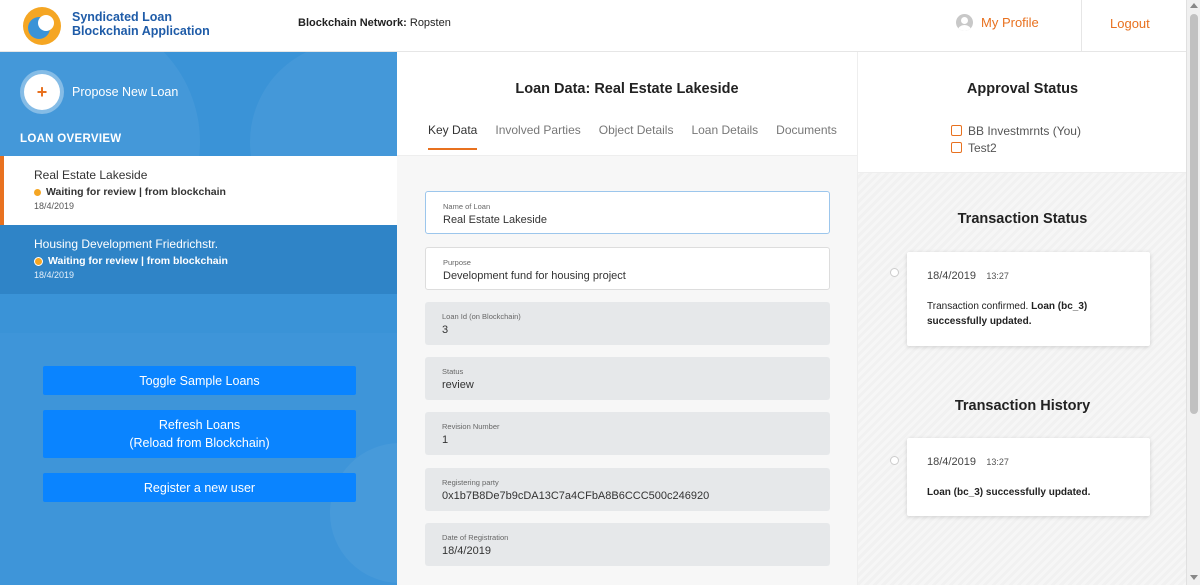 The image size is (1200, 585). Describe the element at coordinates (466, 551) in the screenshot. I see `field-value: 18/4/2019` at that location.